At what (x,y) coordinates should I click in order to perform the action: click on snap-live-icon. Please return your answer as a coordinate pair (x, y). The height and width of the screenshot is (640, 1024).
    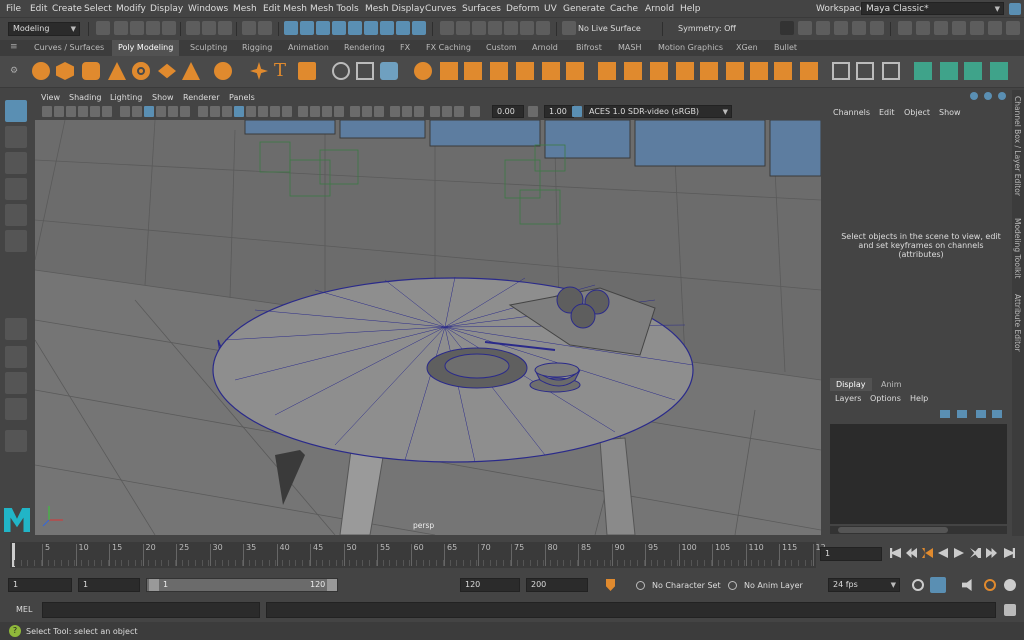
    Looking at the image, I should click on (355, 28).